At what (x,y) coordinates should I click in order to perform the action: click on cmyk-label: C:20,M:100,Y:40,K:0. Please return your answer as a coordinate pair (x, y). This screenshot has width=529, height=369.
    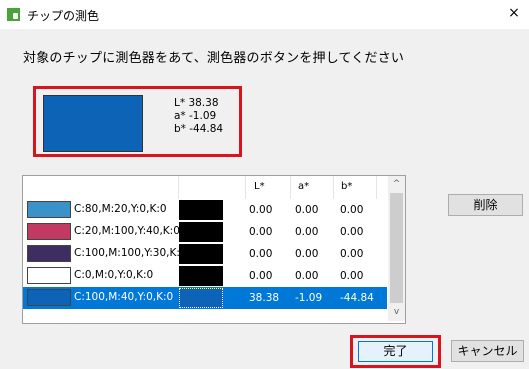
    Looking at the image, I should click on (127, 231).